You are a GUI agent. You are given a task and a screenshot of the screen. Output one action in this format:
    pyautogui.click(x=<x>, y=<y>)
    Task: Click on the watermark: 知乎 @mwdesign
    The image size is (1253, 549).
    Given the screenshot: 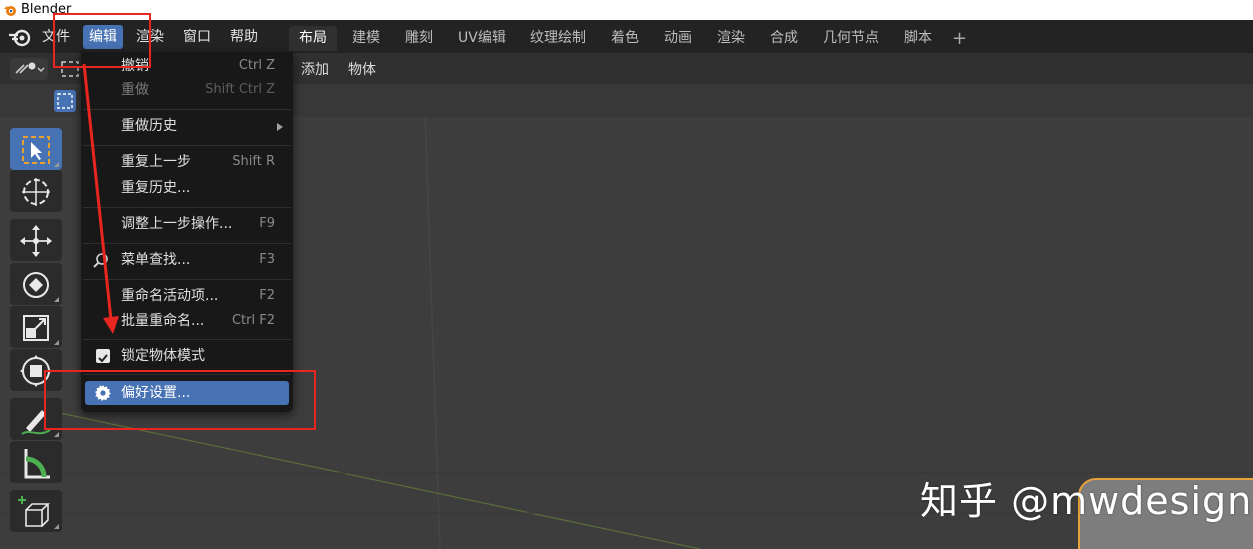 What is the action you would take?
    pyautogui.click(x=1086, y=501)
    